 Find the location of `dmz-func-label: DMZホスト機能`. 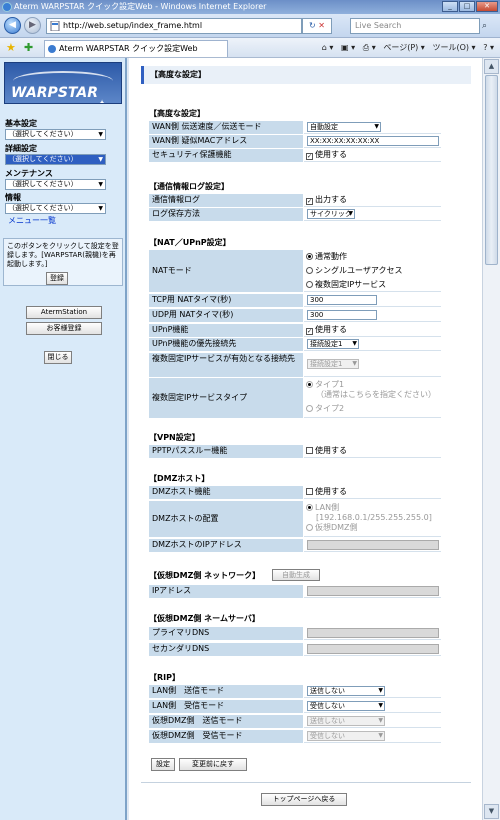

dmz-func-label: DMZホスト機能 is located at coordinates (226, 492).